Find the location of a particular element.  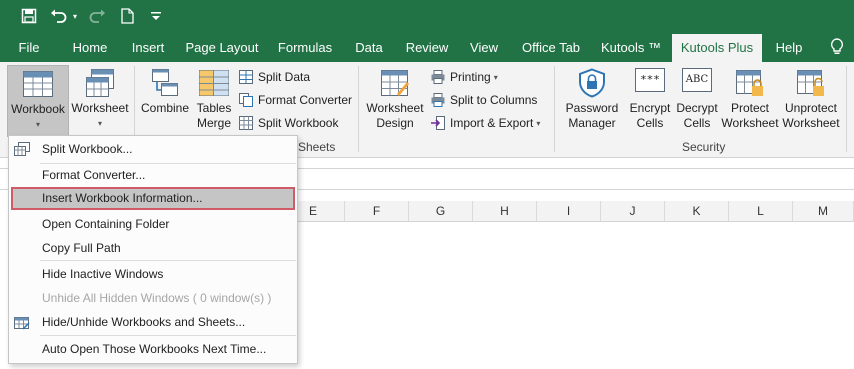

split-workbook-button: Split Workbook is located at coordinates (288, 123).